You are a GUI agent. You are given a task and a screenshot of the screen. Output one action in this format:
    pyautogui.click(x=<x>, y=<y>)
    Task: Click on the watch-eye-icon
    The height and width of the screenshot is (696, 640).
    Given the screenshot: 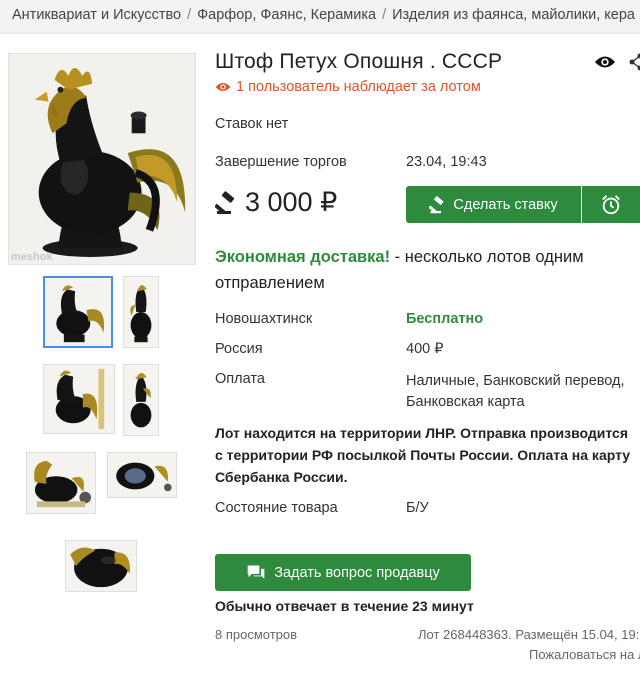 What is the action you would take?
    pyautogui.click(x=605, y=62)
    